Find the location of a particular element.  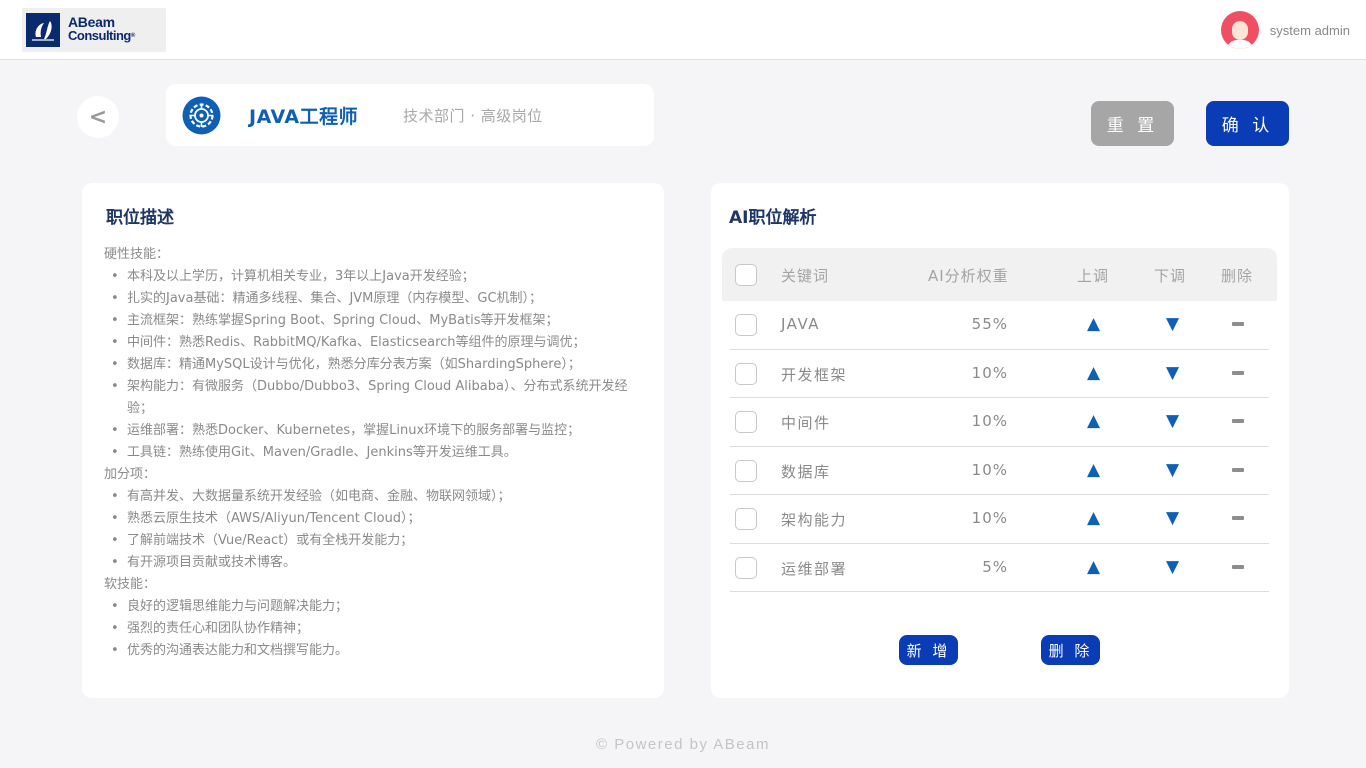

column-keyword: 关键词 is located at coordinates (805, 276).